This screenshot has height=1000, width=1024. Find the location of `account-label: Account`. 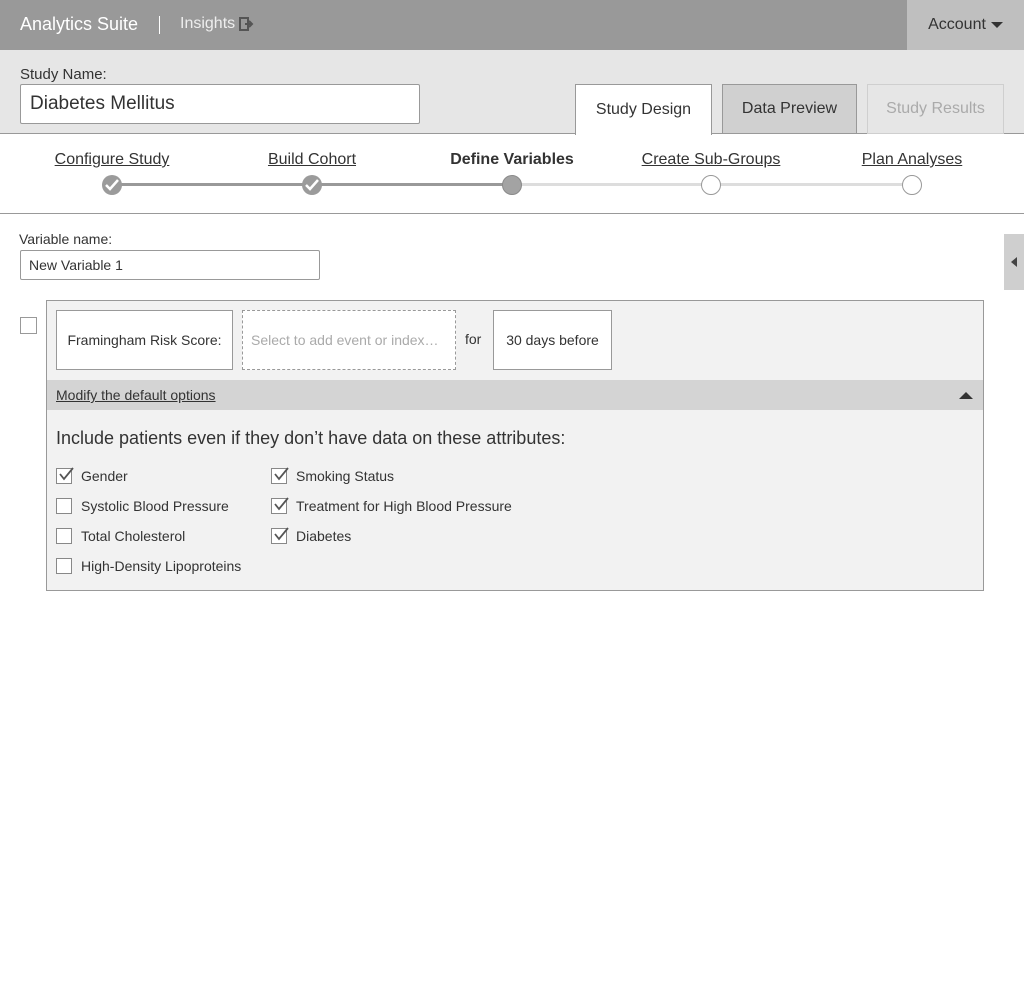

account-label: Account is located at coordinates (957, 24).